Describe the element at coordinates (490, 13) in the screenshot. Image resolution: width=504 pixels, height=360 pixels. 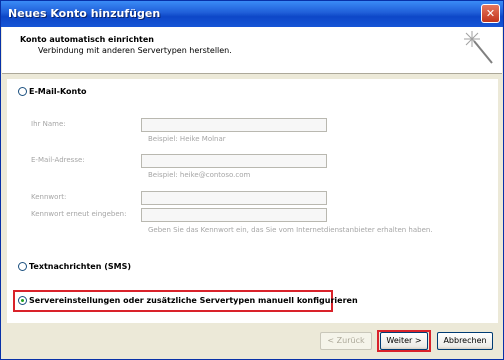
I see `close-button: ✕` at that location.